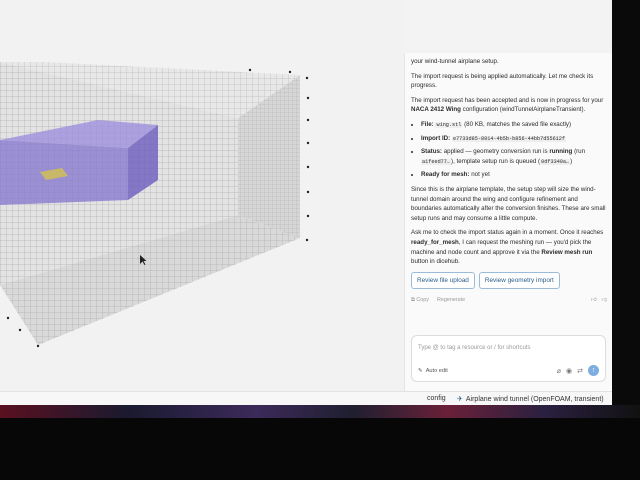 This screenshot has height=480, width=640. I want to click on detail-label: Status:, so click(431, 152).